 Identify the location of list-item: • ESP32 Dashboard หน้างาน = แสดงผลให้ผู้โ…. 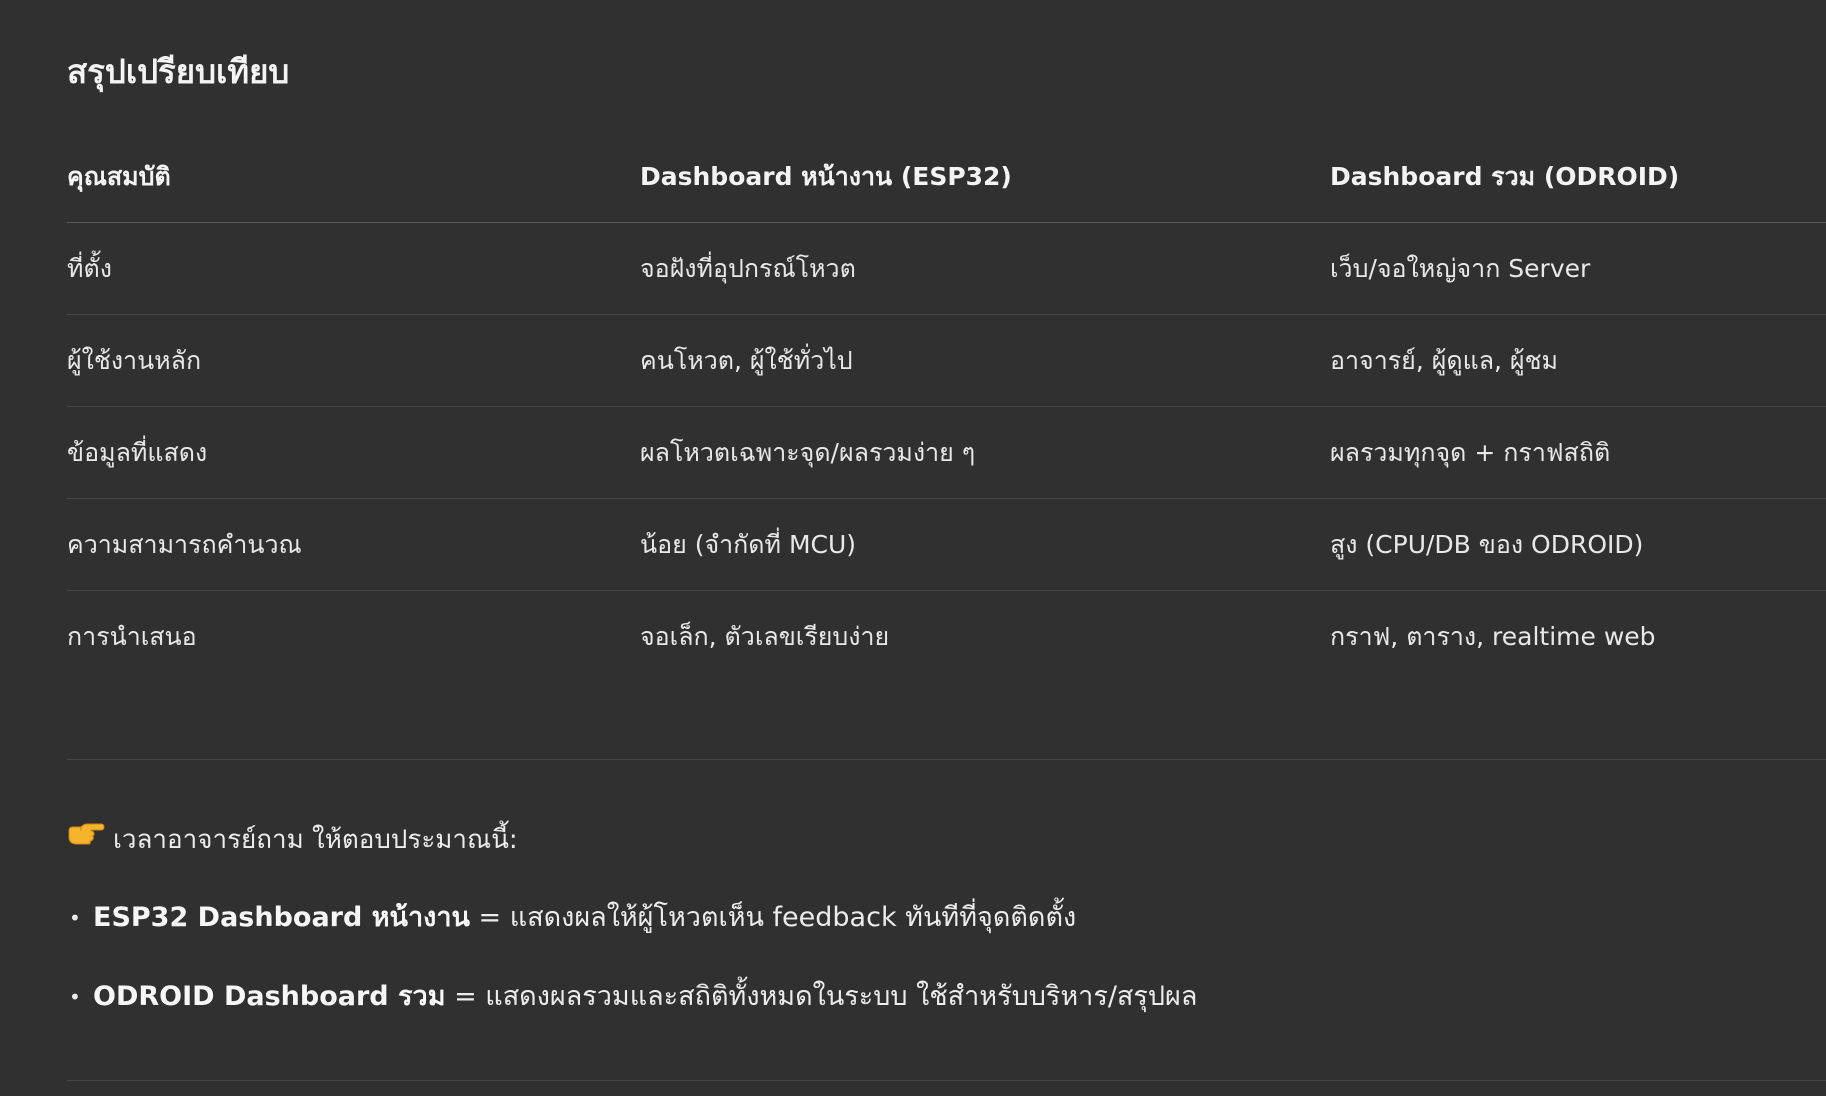
(632, 918).